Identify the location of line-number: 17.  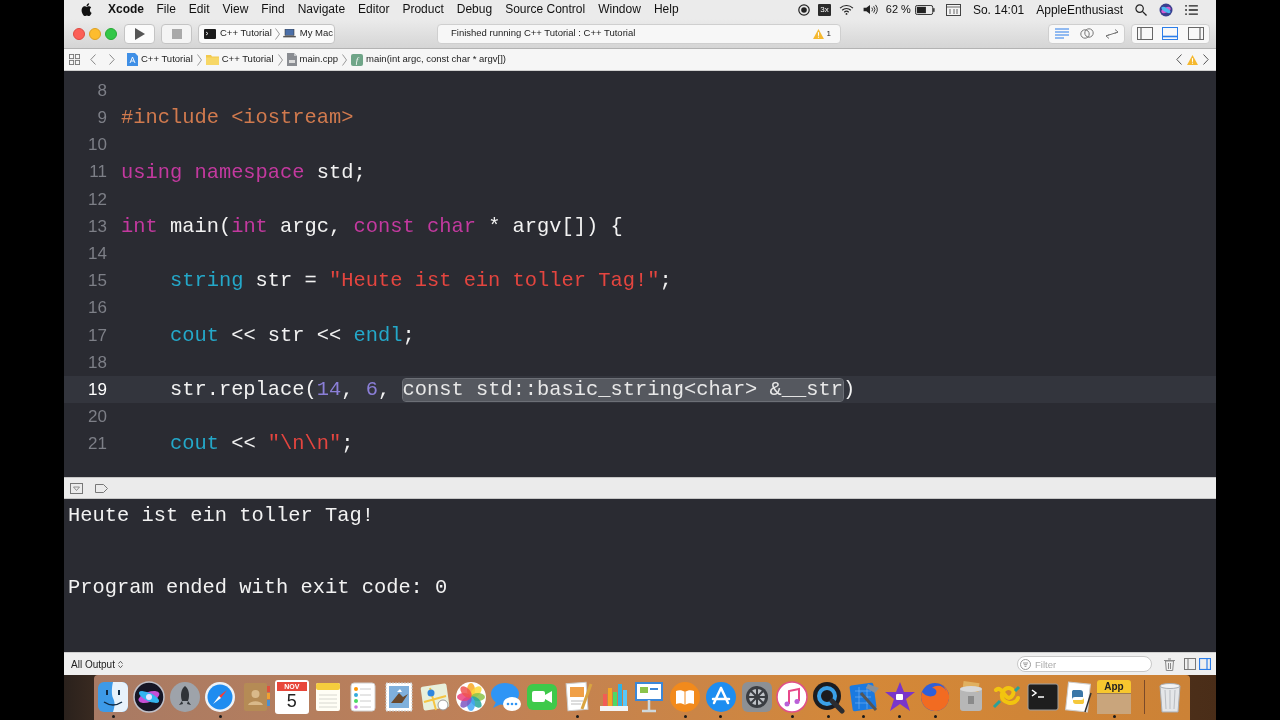
(97, 335).